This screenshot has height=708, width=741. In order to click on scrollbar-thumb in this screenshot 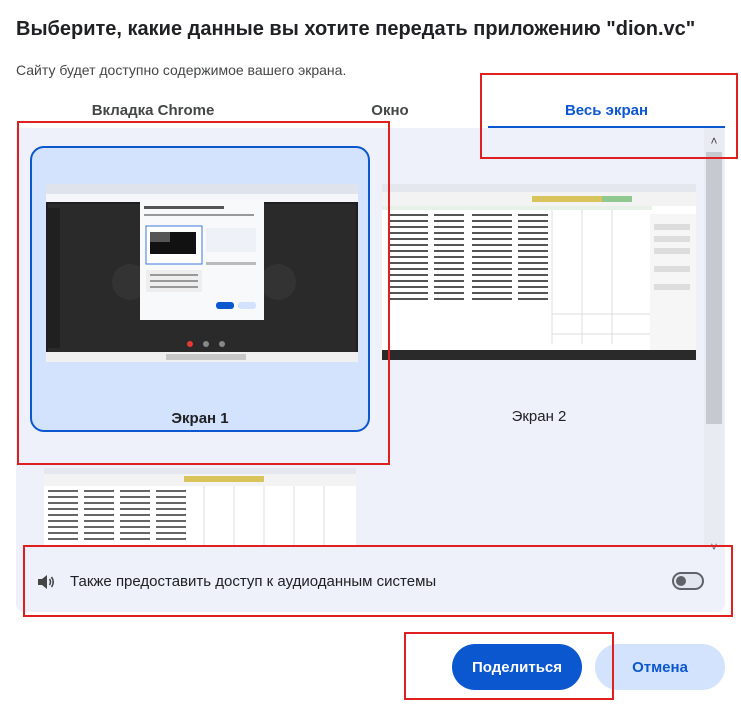, I will do `click(714, 288)`.